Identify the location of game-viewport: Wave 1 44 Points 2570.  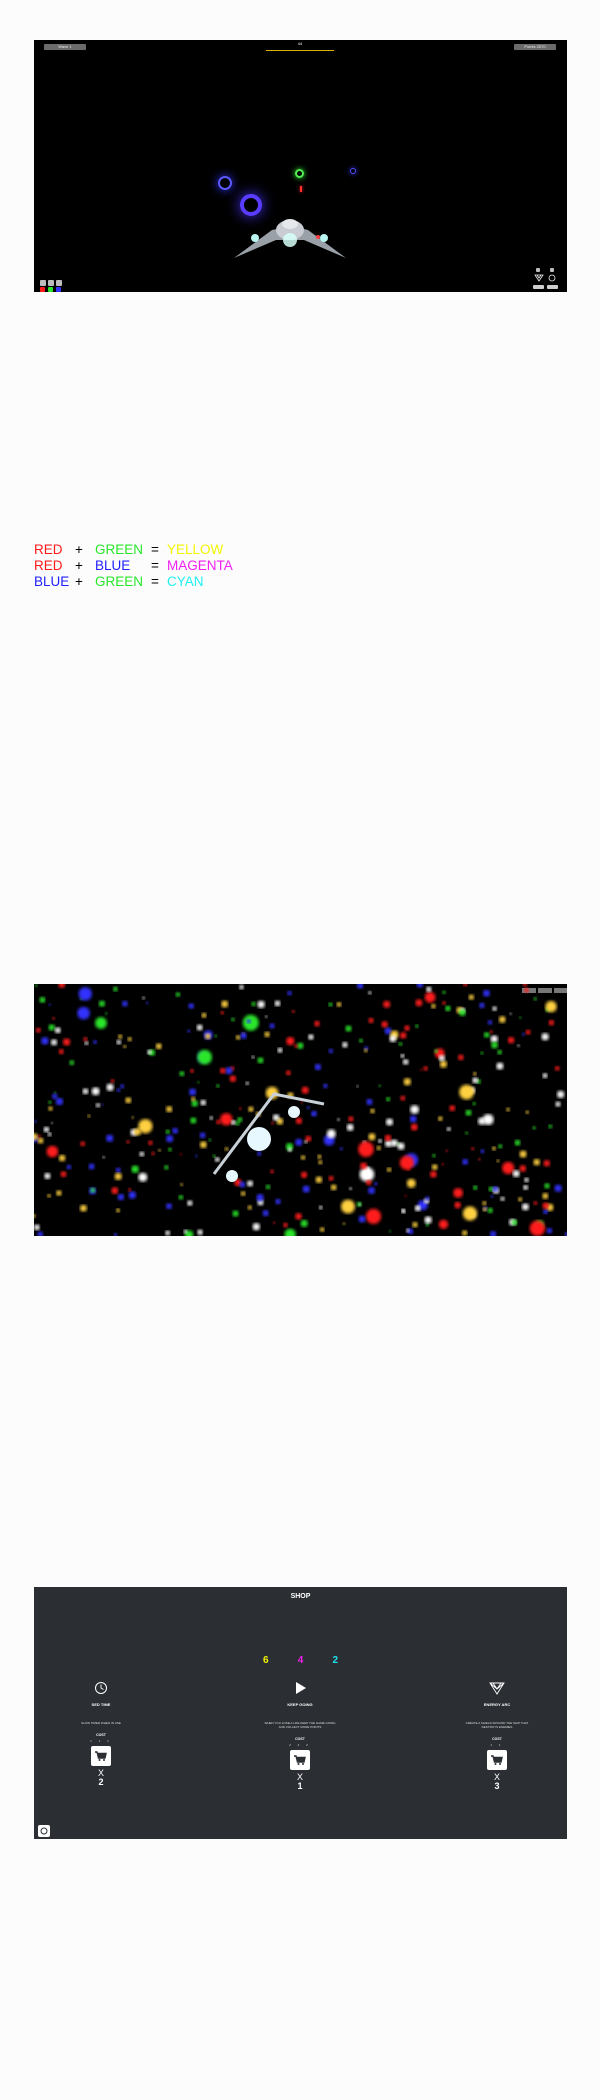
(300, 166).